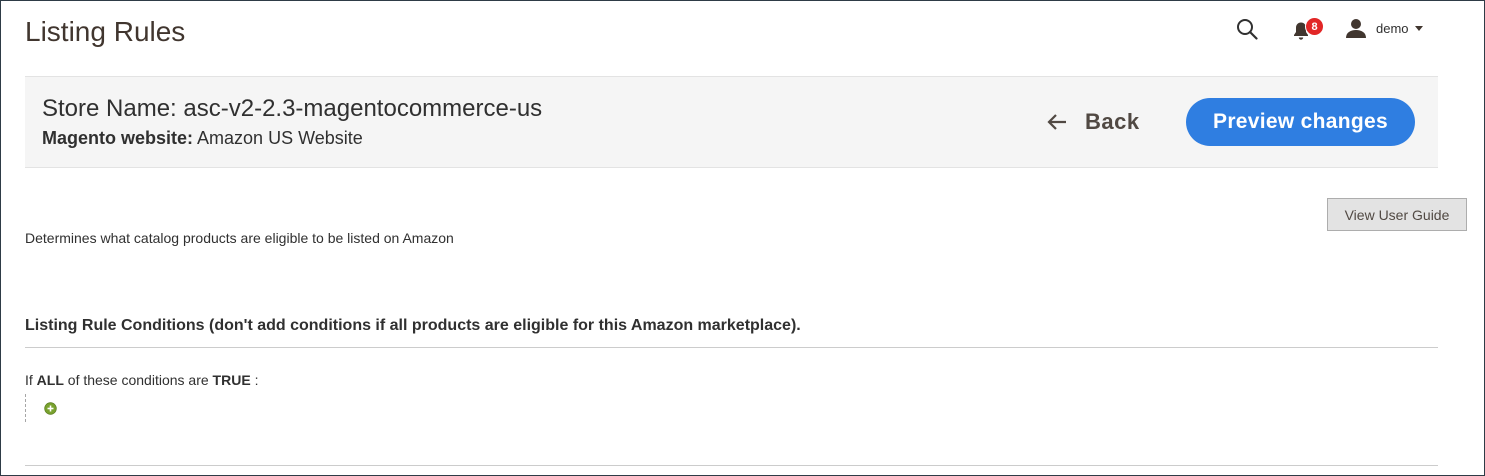 Image resolution: width=1485 pixels, height=476 pixels. Describe the element at coordinates (731, 347) in the screenshot. I see `section-divider` at that location.